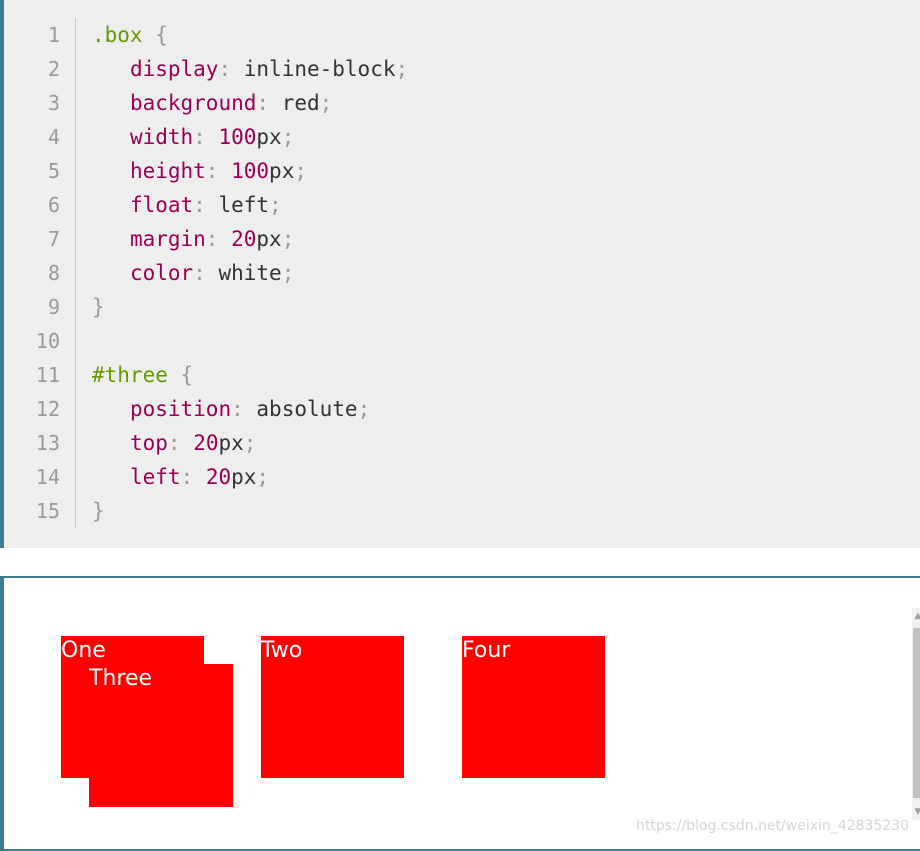 The height and width of the screenshot is (851, 920). Describe the element at coordinates (180, 409) in the screenshot. I see `property: position` at that location.